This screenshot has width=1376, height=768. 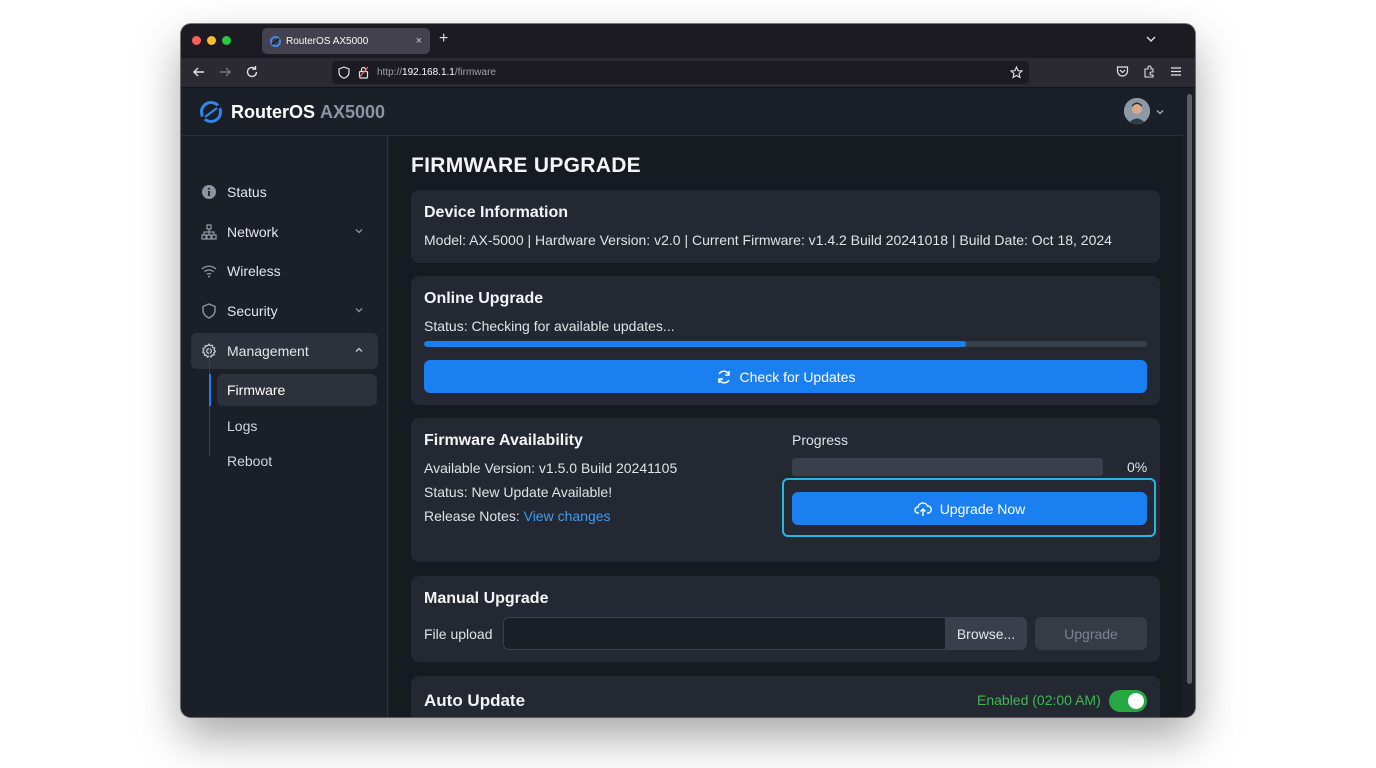 I want to click on brand-model: AX5000, so click(x=353, y=111).